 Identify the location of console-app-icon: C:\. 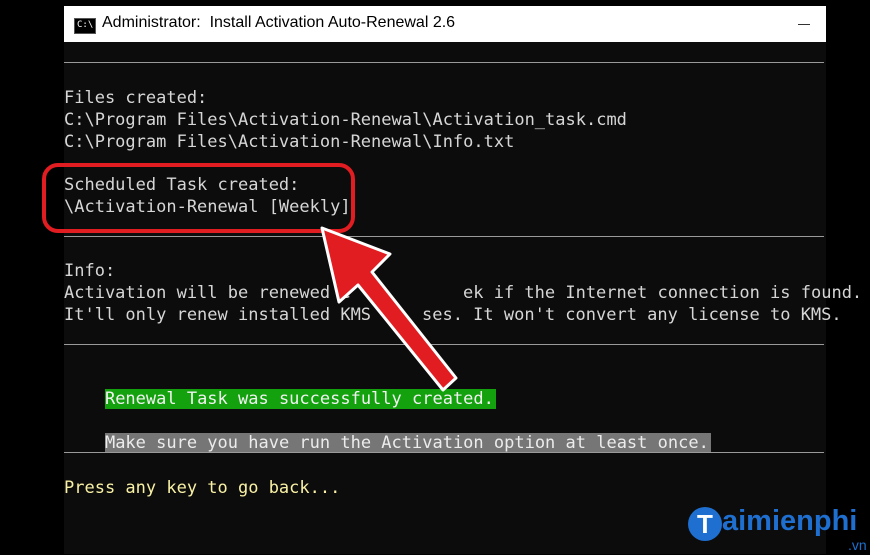
(85, 26).